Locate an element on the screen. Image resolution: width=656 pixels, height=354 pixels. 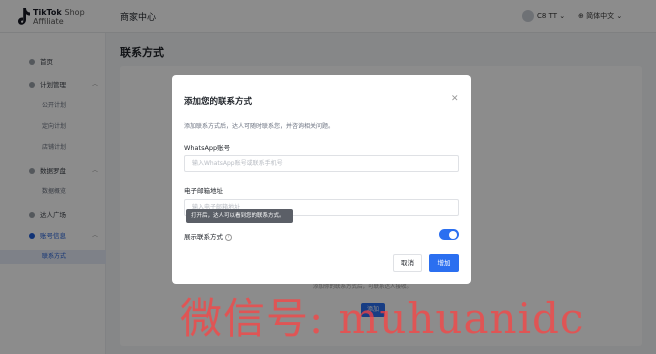
watermark-text: 微信号: muhuanidc is located at coordinates (382, 318).